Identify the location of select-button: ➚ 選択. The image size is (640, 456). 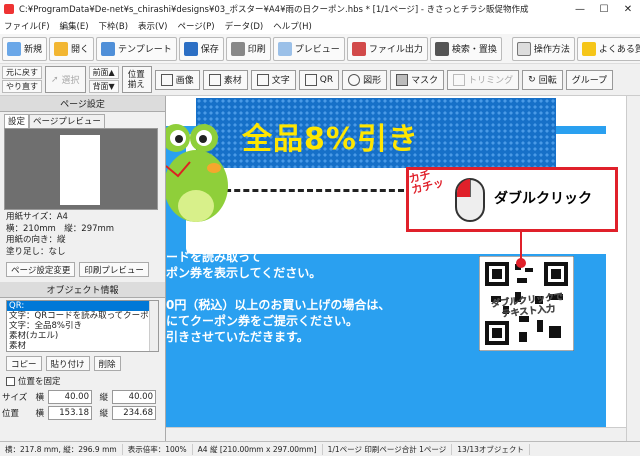
(65, 79).